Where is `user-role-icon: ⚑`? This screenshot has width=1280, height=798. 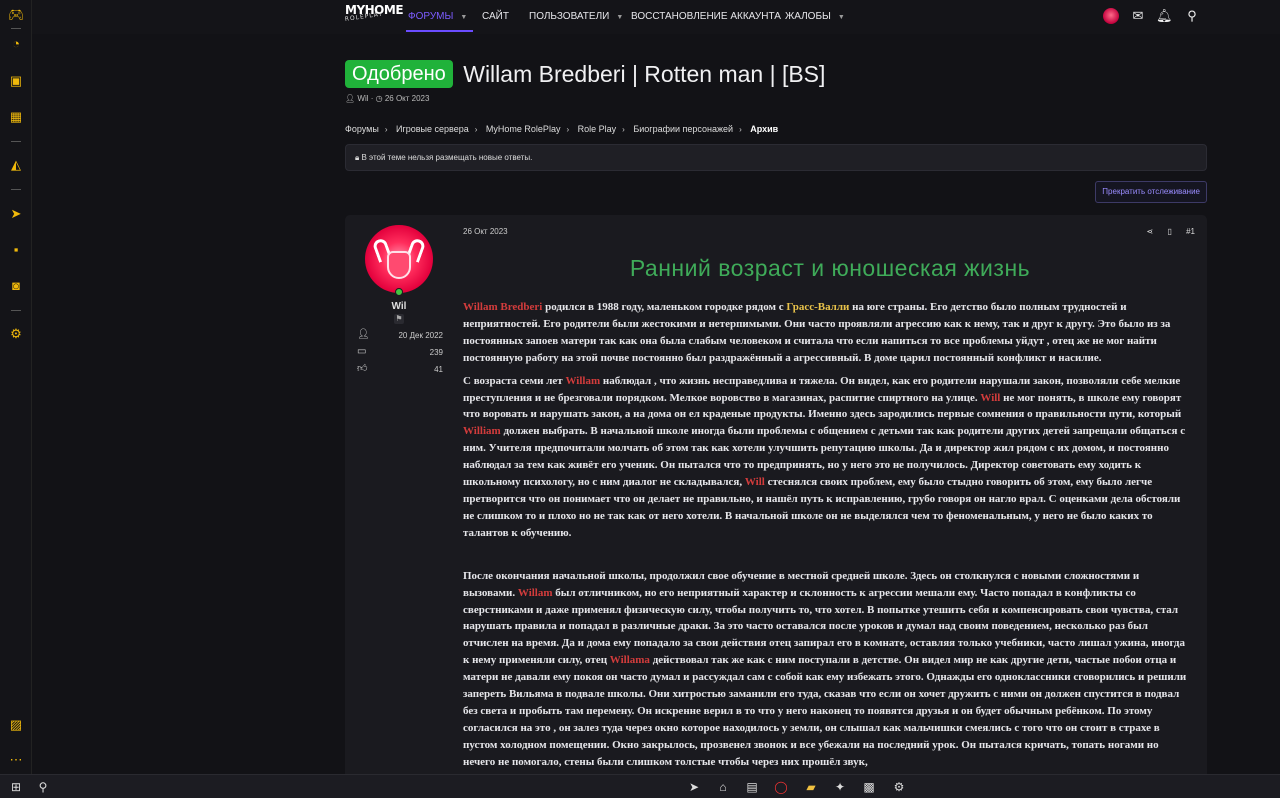
user-role-icon: ⚑ is located at coordinates (399, 319).